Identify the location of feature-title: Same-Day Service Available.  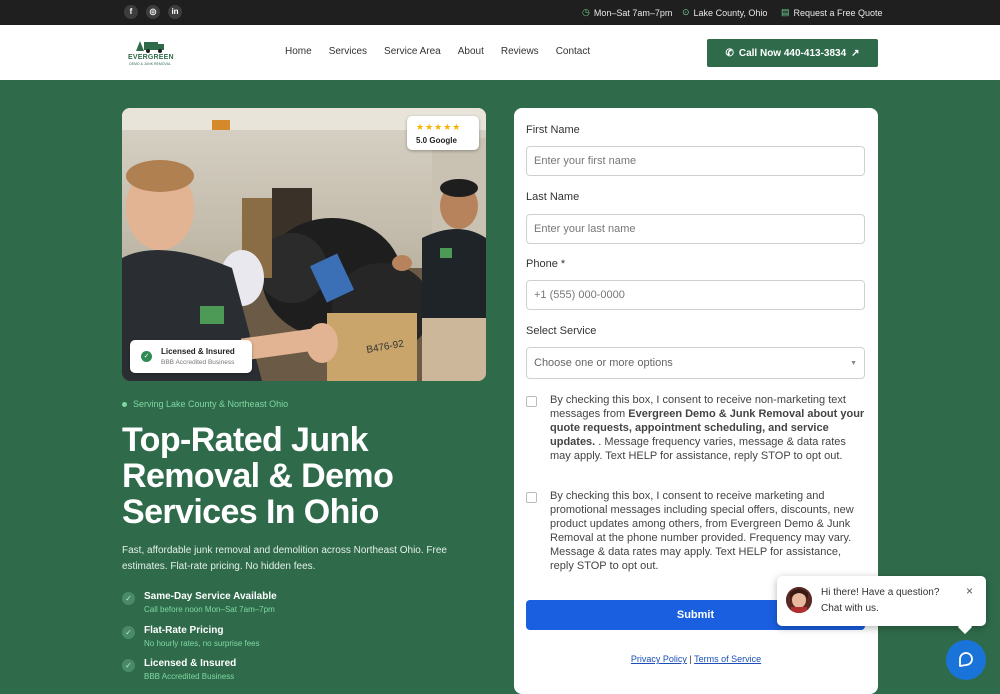
(210, 596).